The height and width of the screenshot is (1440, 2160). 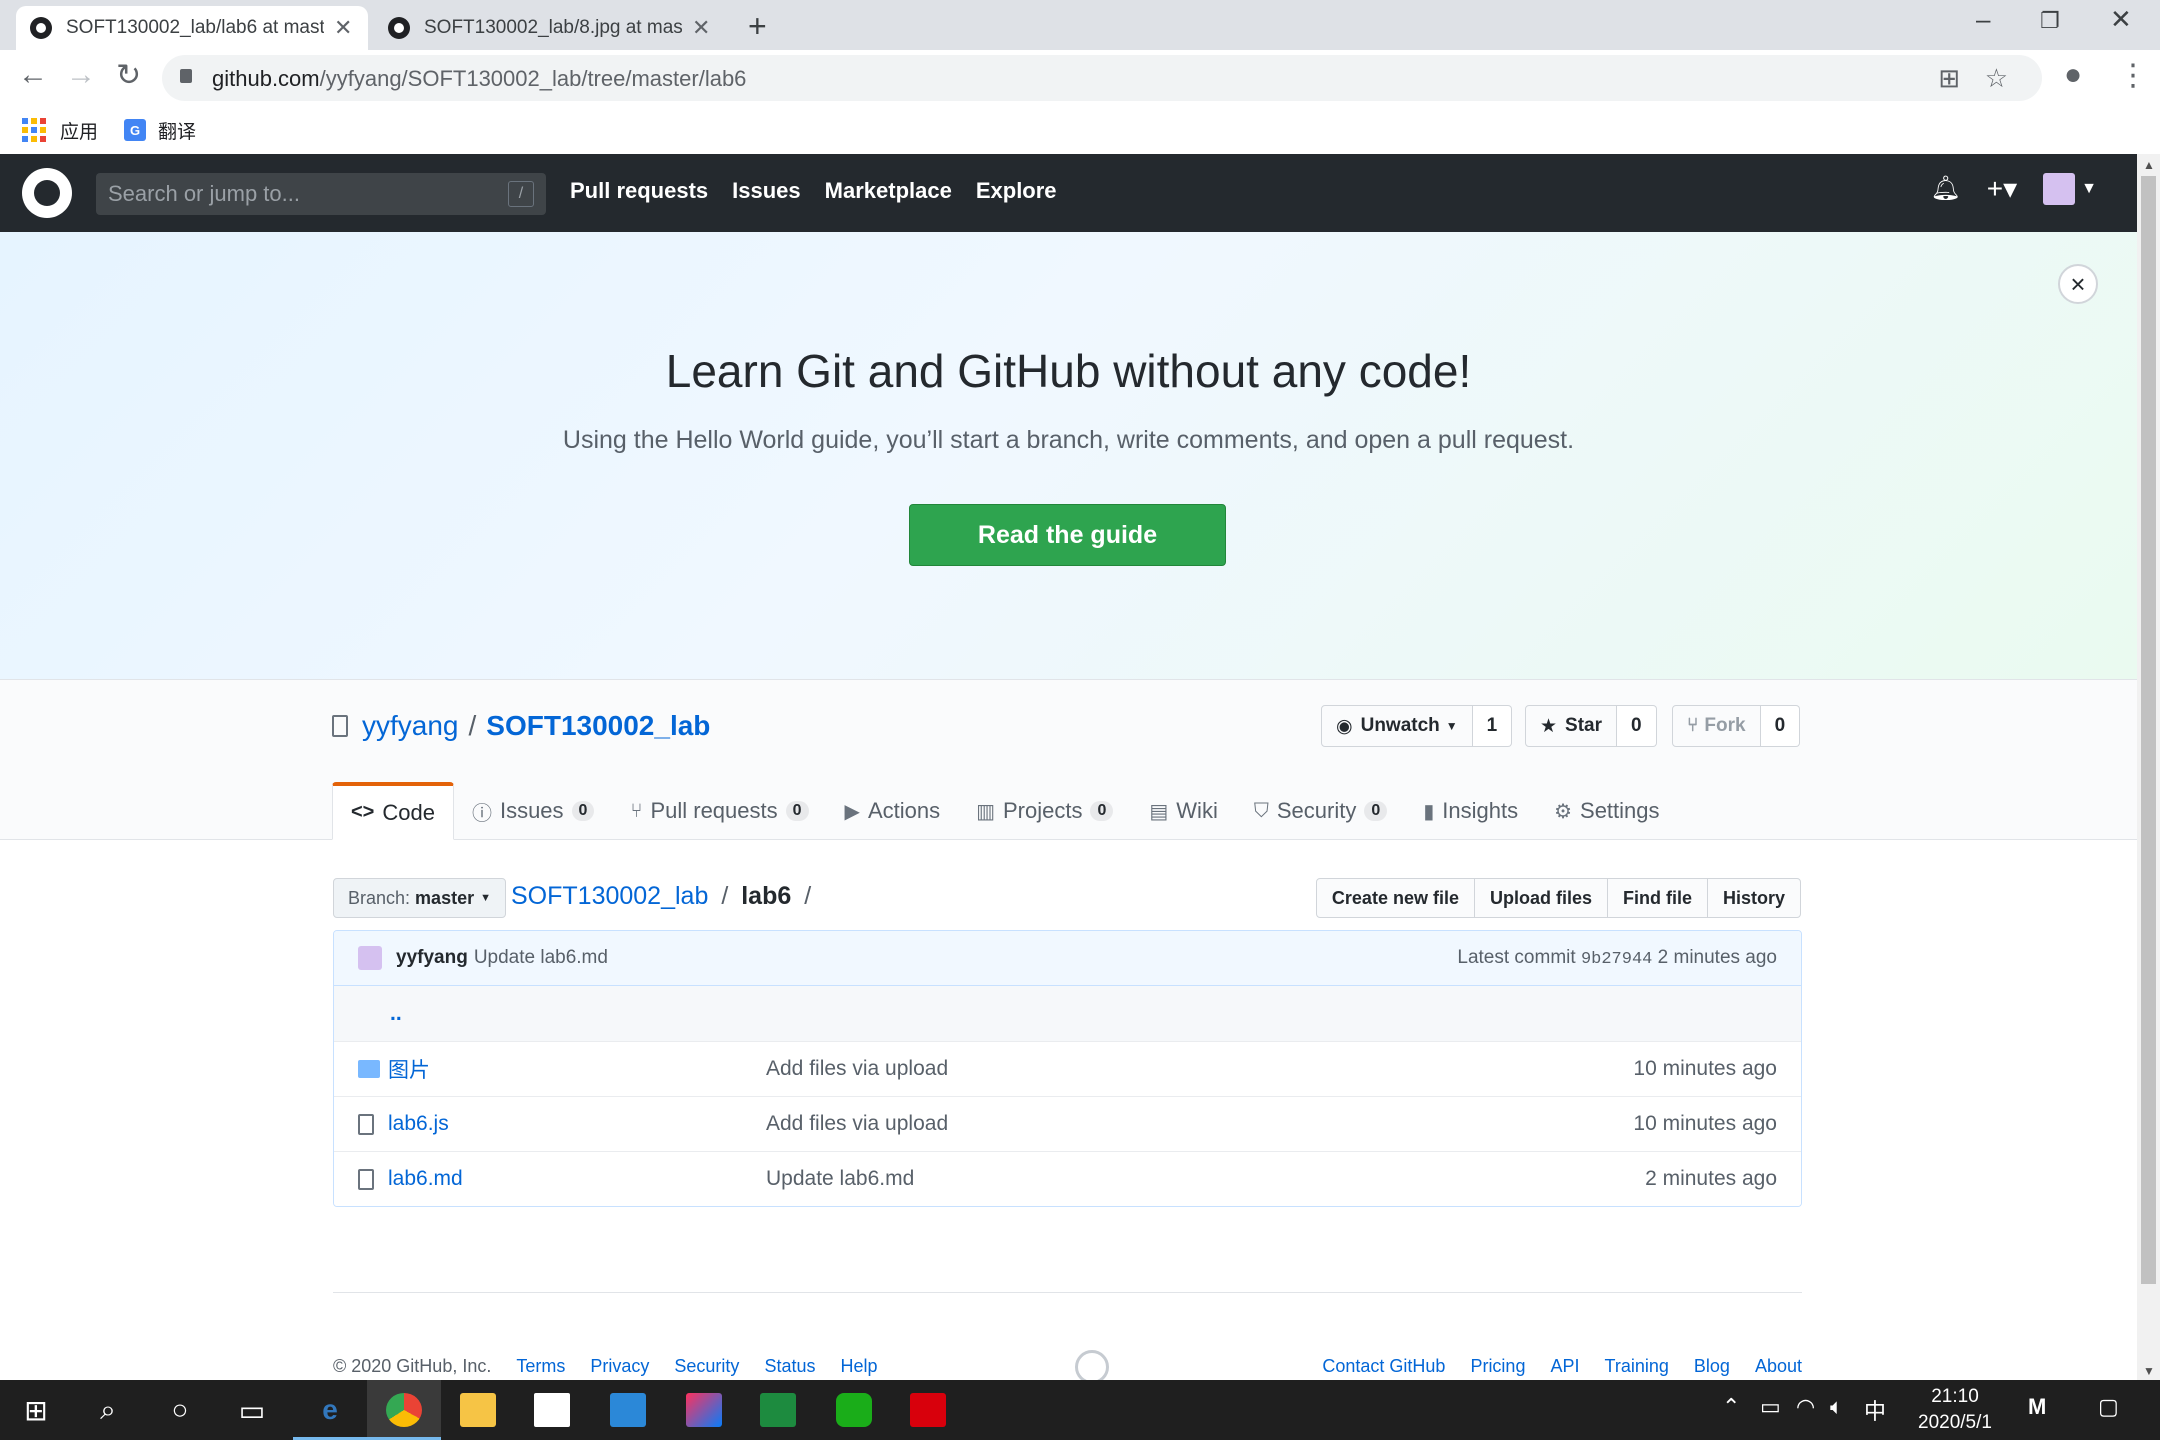 What do you see at coordinates (1540, 898) in the screenshot?
I see `upload-files-button: Upload files` at bounding box center [1540, 898].